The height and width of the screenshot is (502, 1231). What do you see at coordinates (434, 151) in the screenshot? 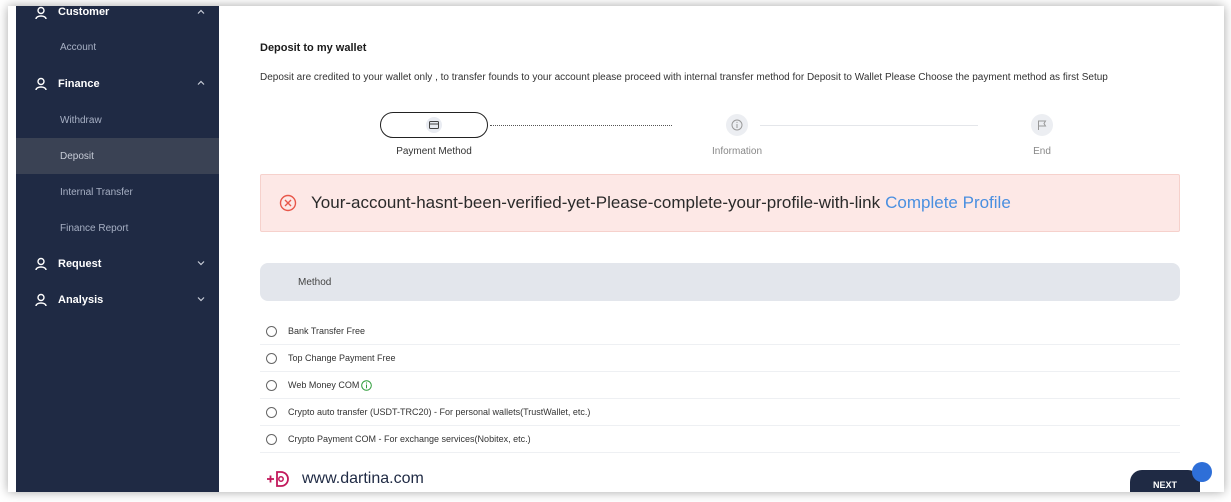
I see `step-label: Payment Method` at bounding box center [434, 151].